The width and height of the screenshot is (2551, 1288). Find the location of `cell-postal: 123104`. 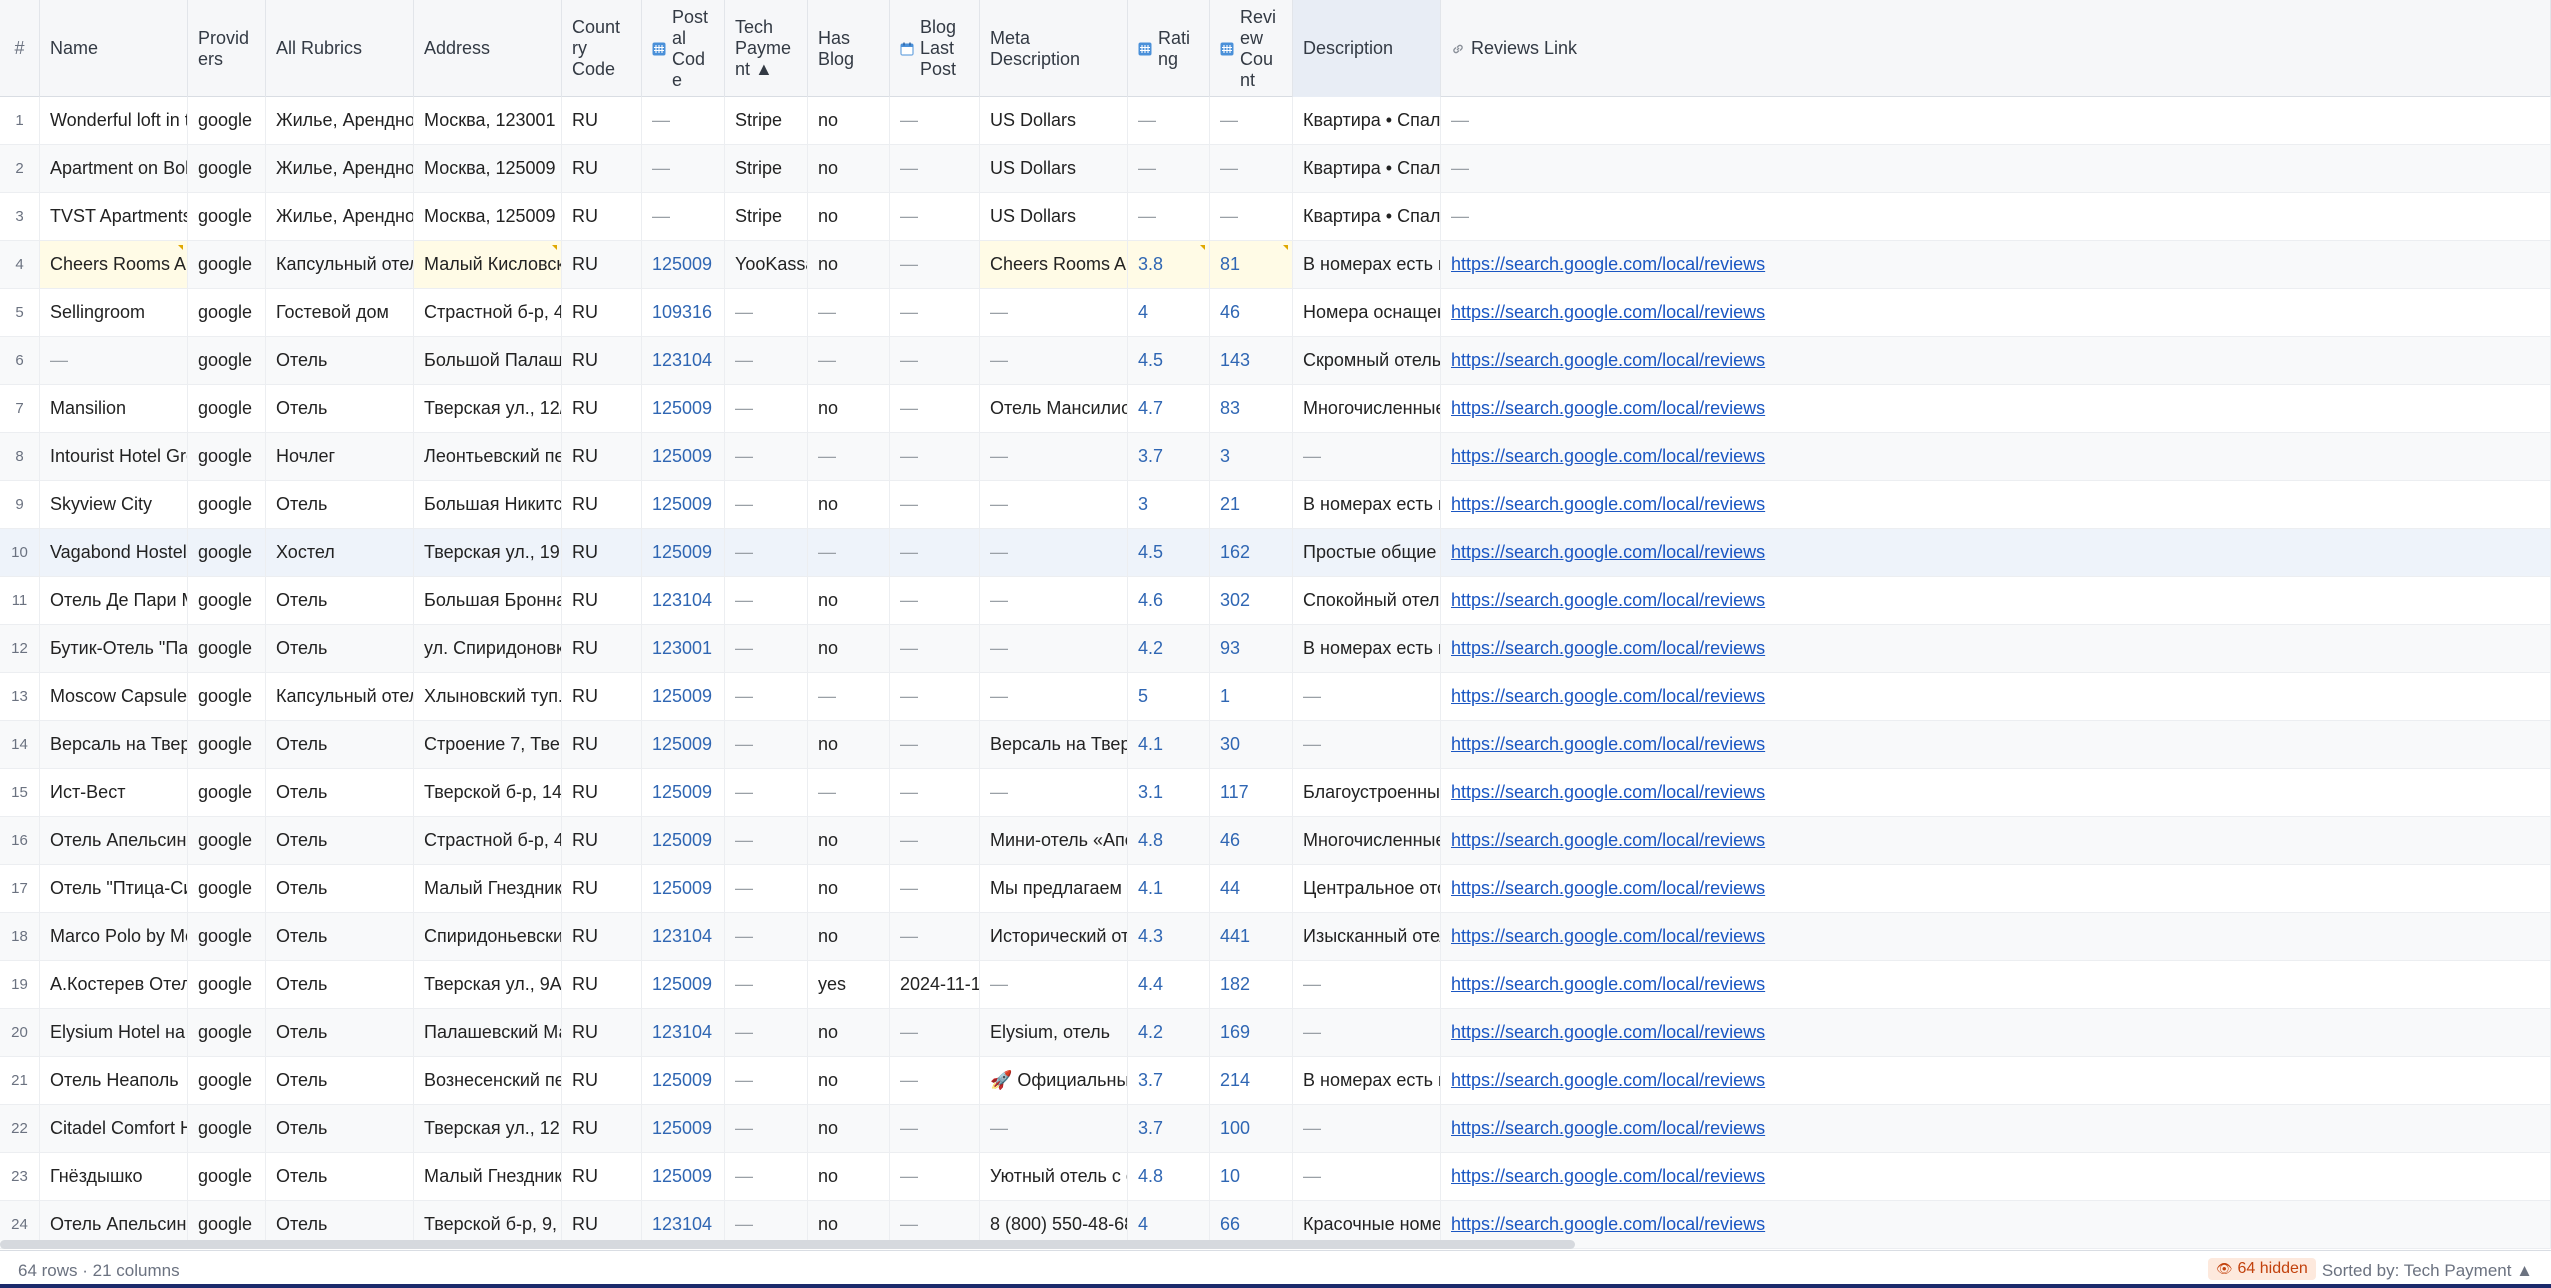

cell-postal: 123104 is located at coordinates (683, 936).